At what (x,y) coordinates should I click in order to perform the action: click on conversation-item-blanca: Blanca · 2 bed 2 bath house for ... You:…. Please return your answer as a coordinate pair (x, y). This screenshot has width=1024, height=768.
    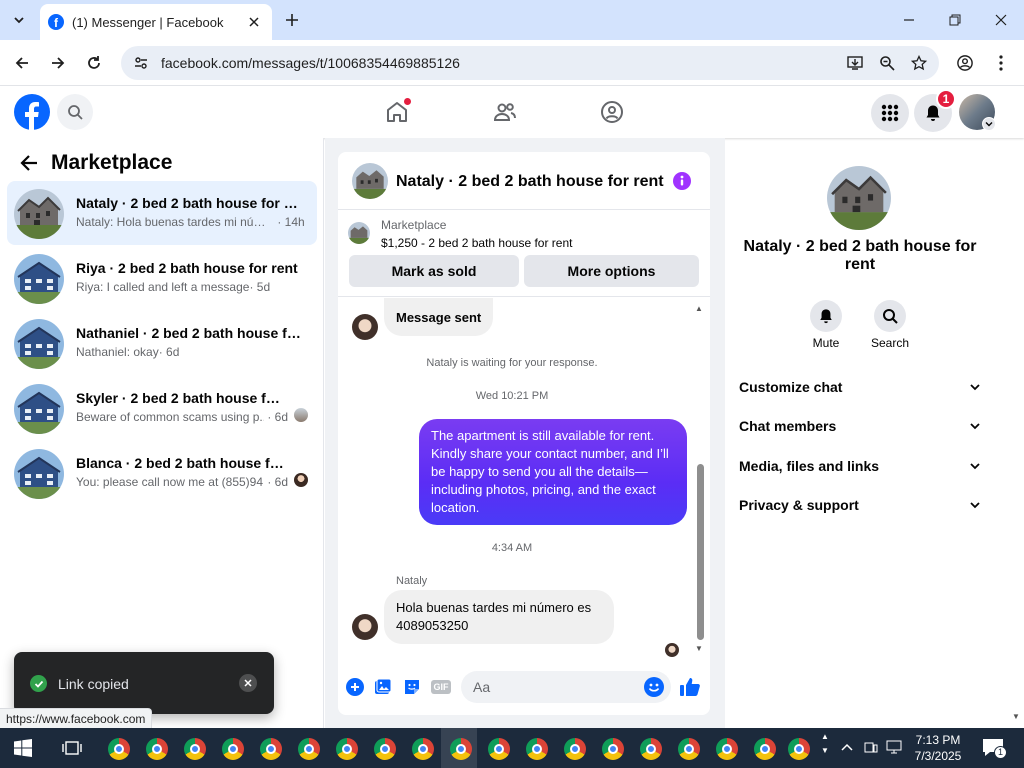
    Looking at the image, I should click on (162, 473).